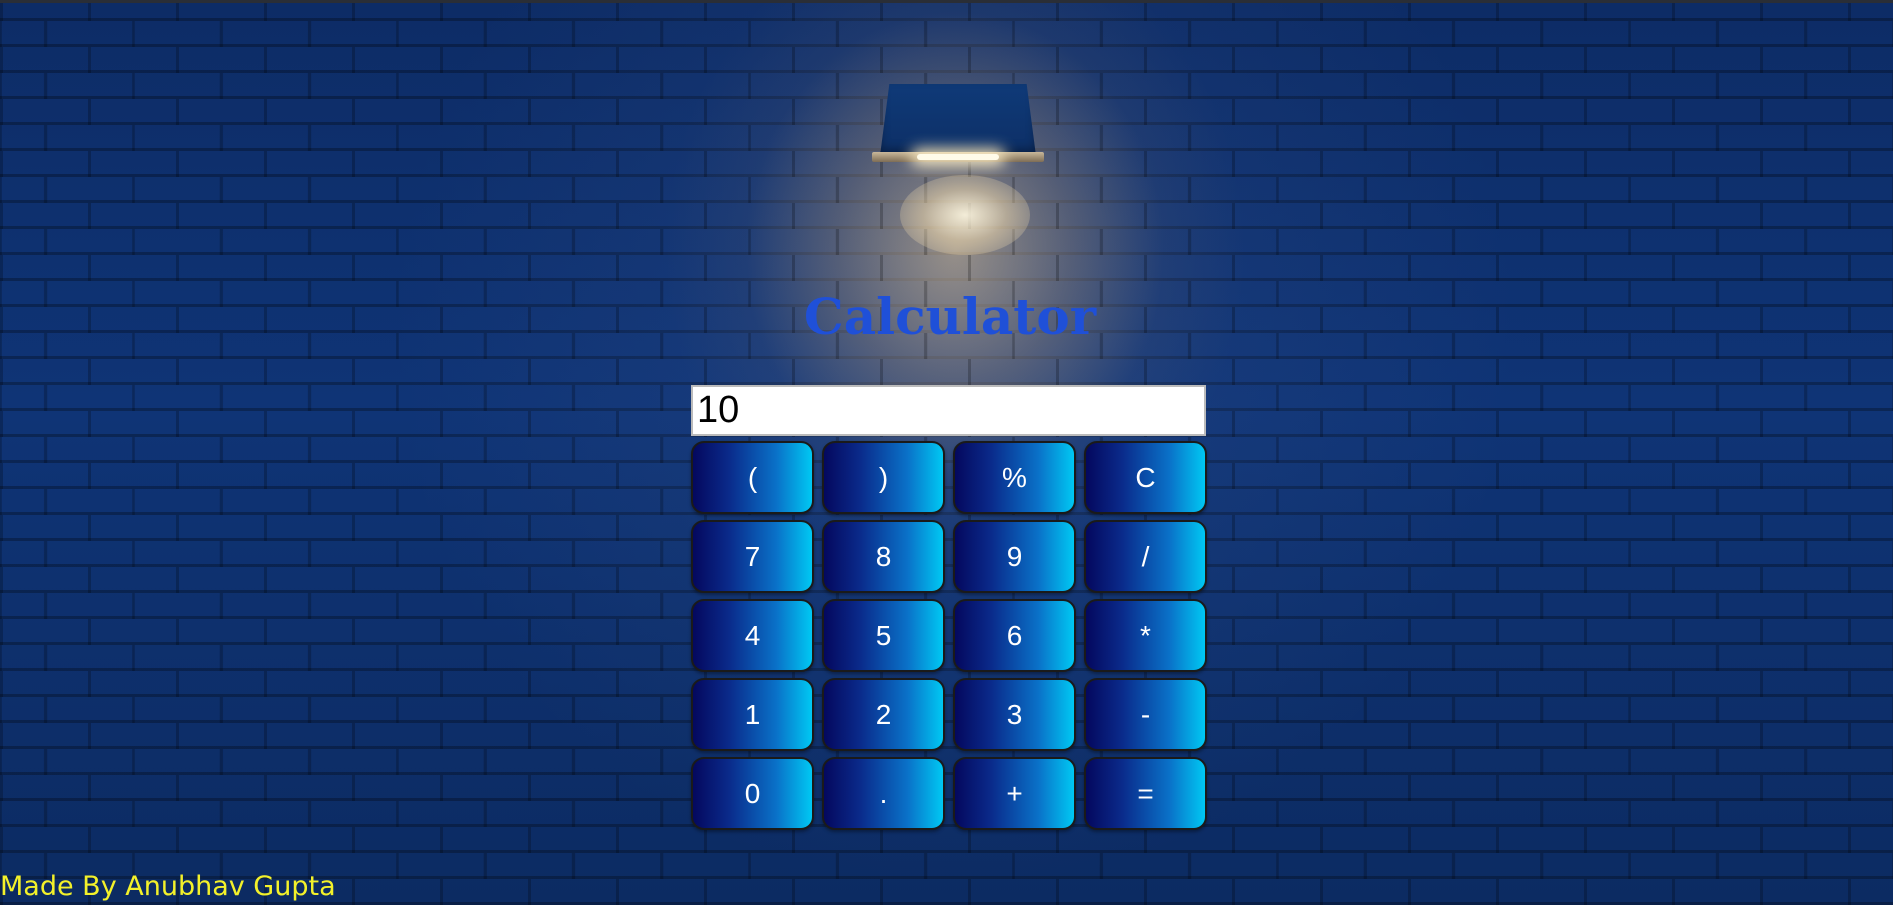 Image resolution: width=1893 pixels, height=905 pixels. What do you see at coordinates (883, 793) in the screenshot?
I see `key-decimal-button: .` at bounding box center [883, 793].